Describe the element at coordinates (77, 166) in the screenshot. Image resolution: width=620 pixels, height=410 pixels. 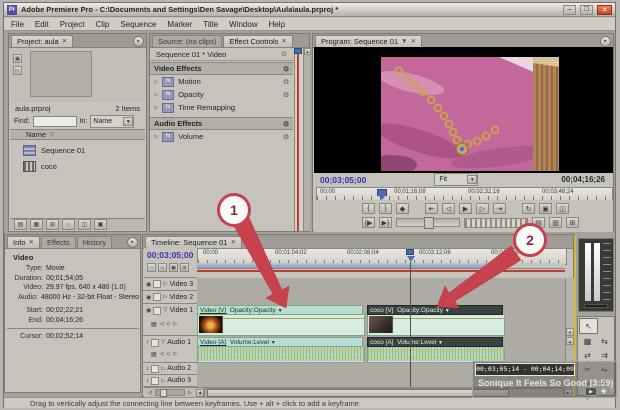
I see `project-item-clip: coco` at that location.